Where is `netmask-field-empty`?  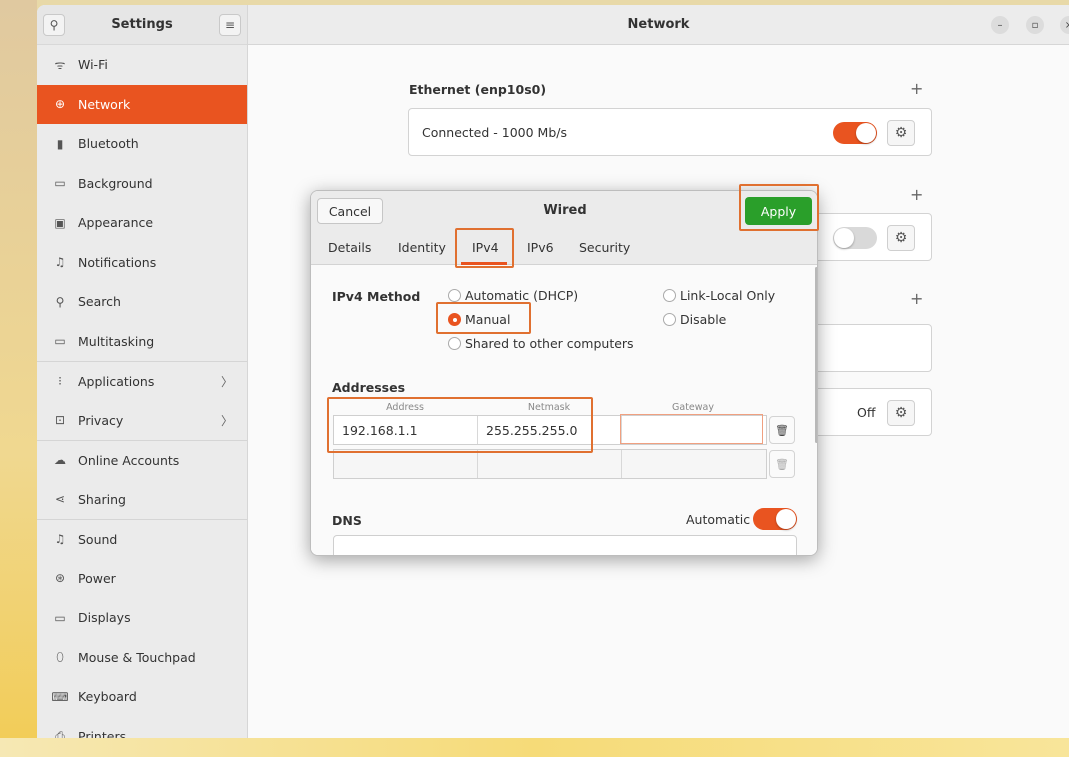 netmask-field-empty is located at coordinates (550, 464).